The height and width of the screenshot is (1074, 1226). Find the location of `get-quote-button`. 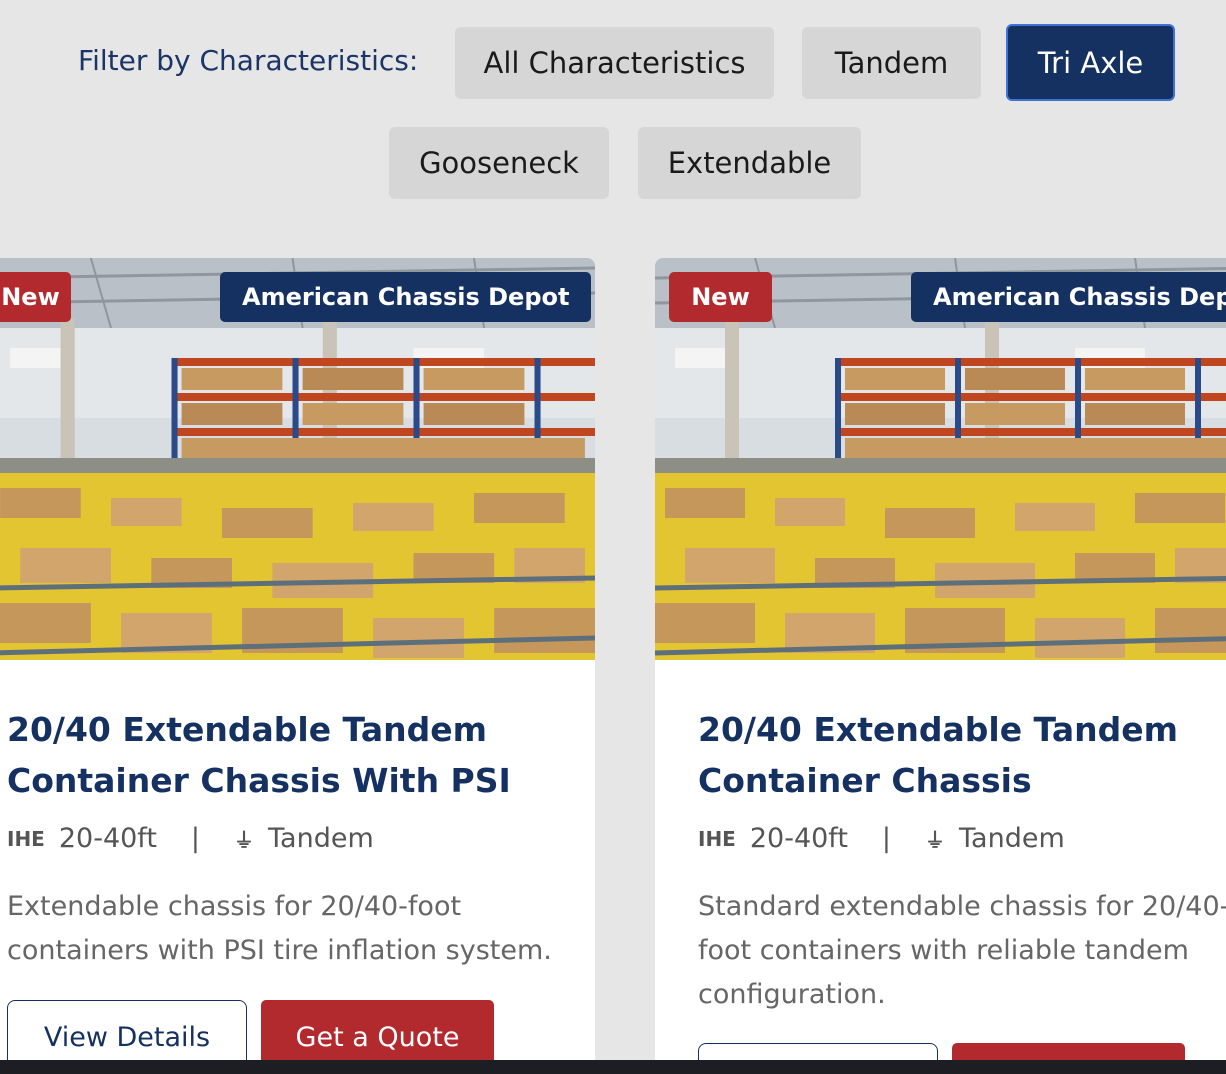

get-quote-button is located at coordinates (1068, 1051).